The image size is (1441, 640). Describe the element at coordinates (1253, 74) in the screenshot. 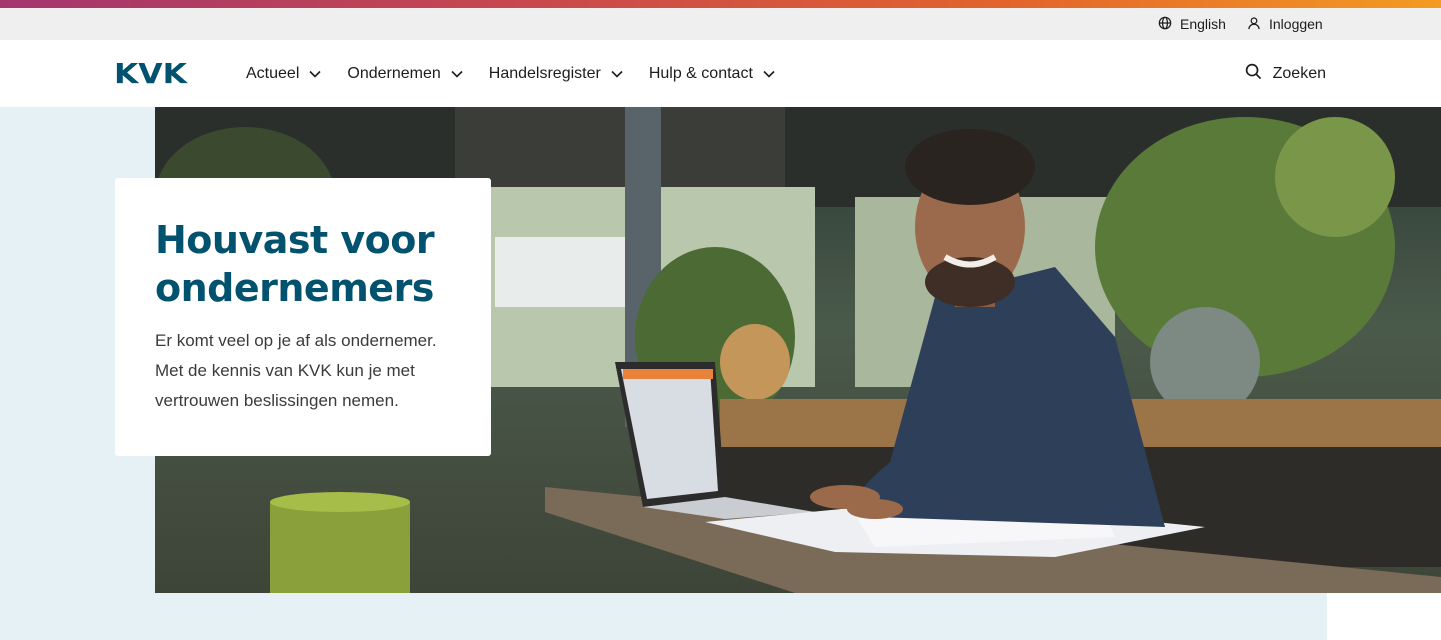

I see `search-icon` at that location.